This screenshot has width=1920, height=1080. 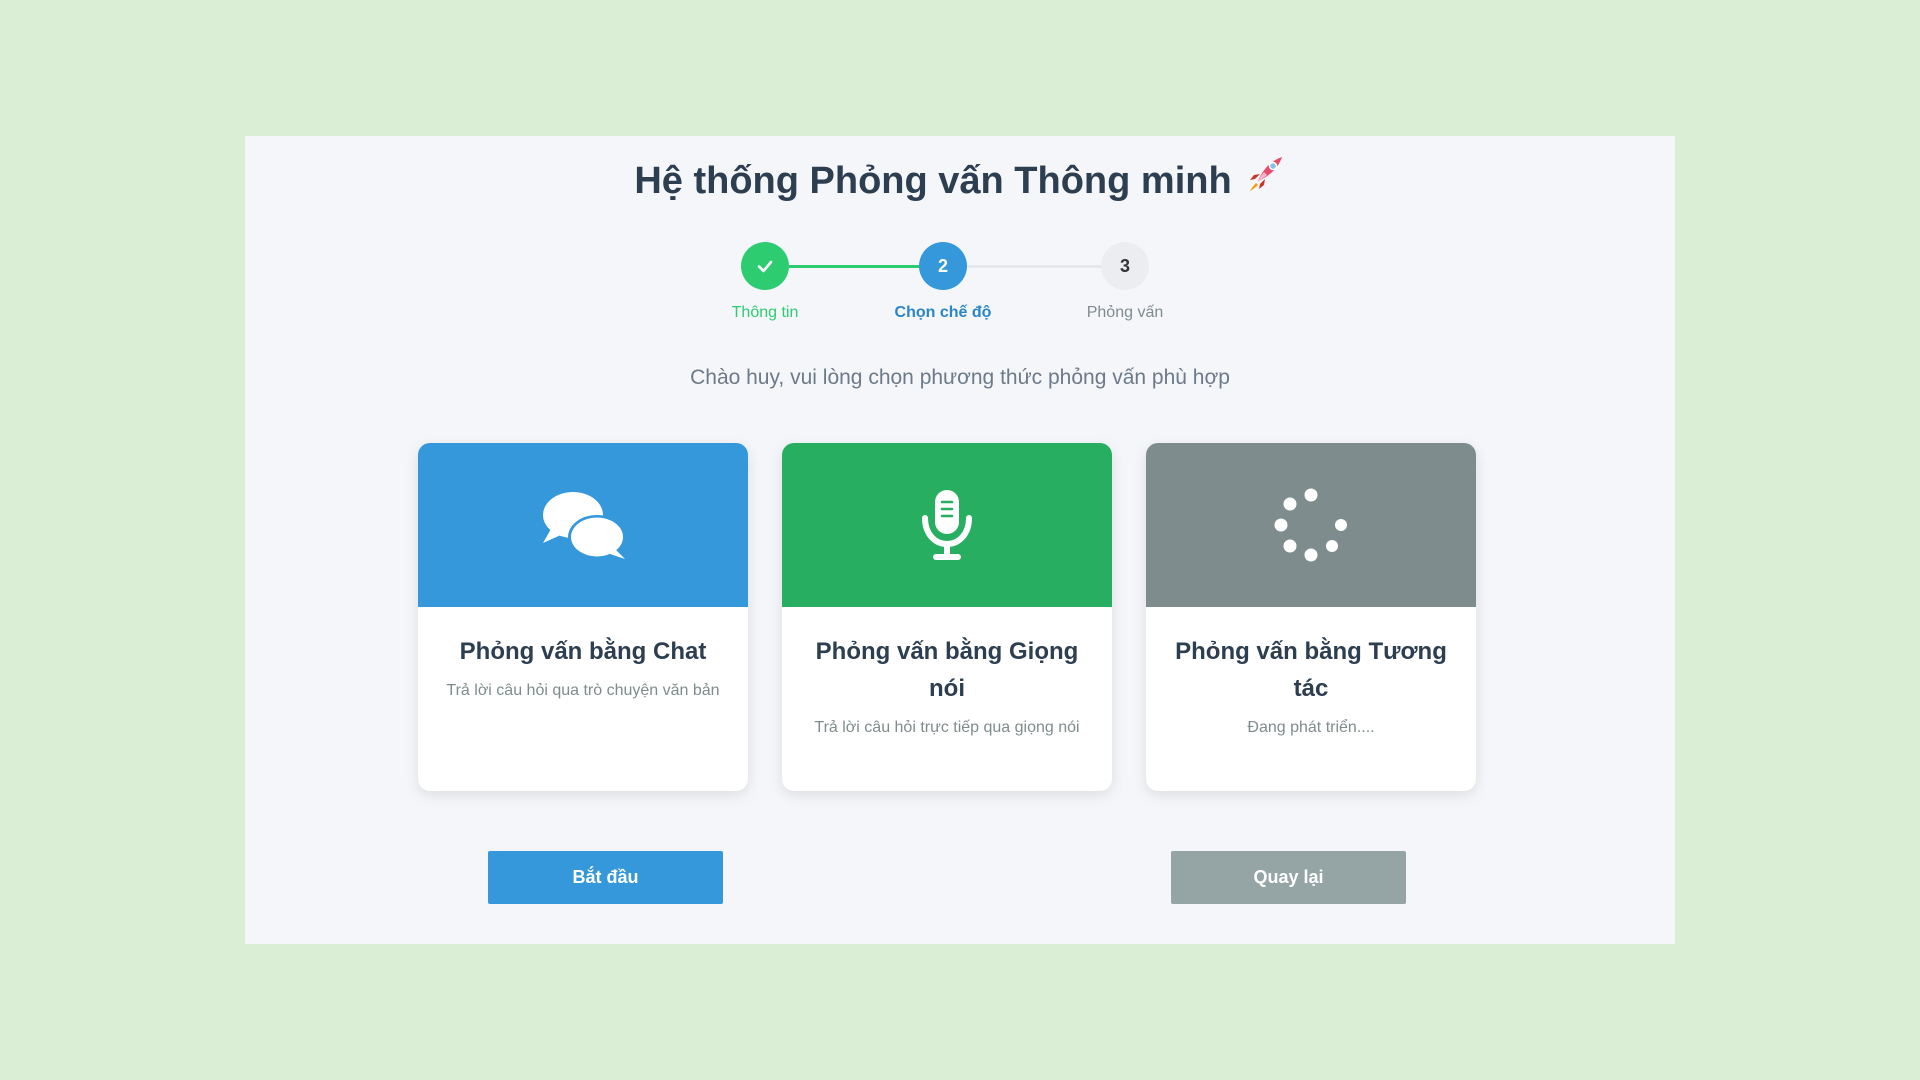 What do you see at coordinates (1266, 179) in the screenshot?
I see `rocket-icon` at bounding box center [1266, 179].